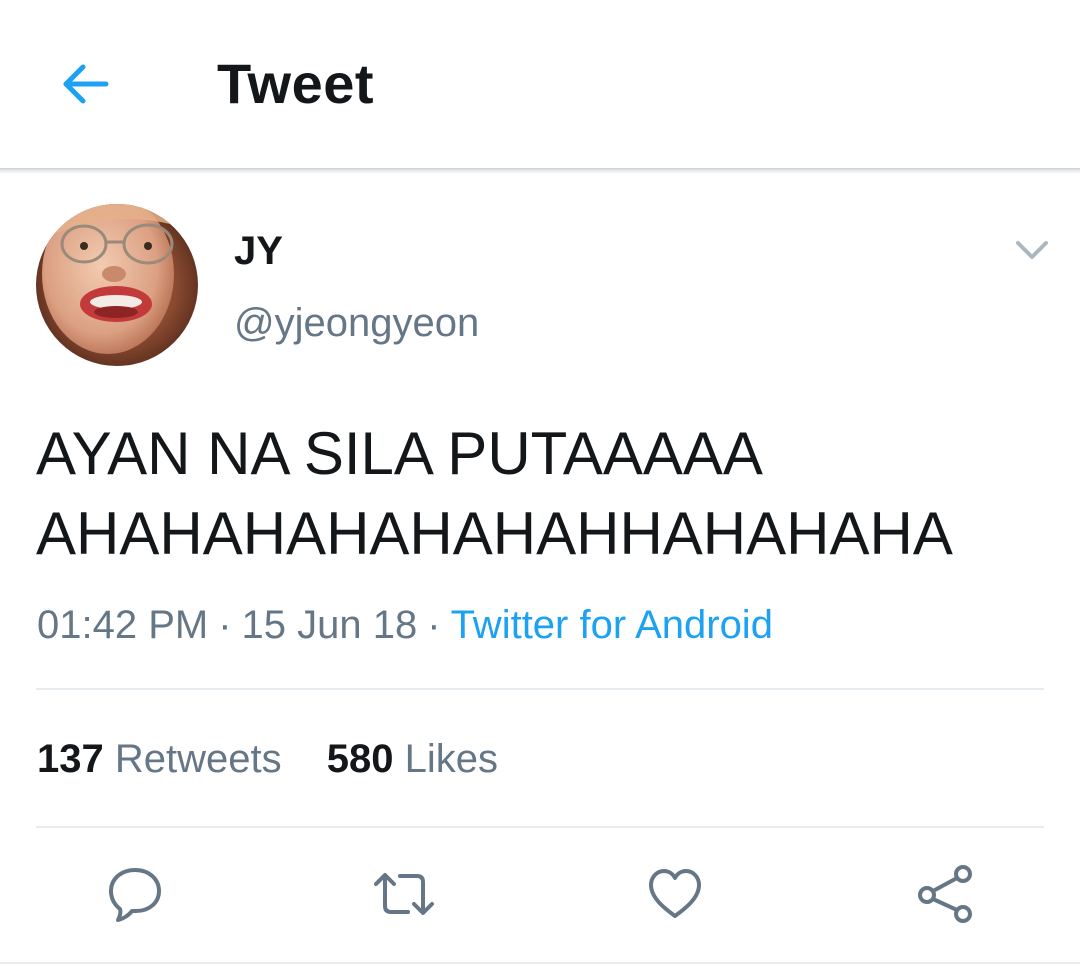 Image resolution: width=1080 pixels, height=974 pixels. I want to click on tweet-date: 15 Jun 18, so click(329, 625).